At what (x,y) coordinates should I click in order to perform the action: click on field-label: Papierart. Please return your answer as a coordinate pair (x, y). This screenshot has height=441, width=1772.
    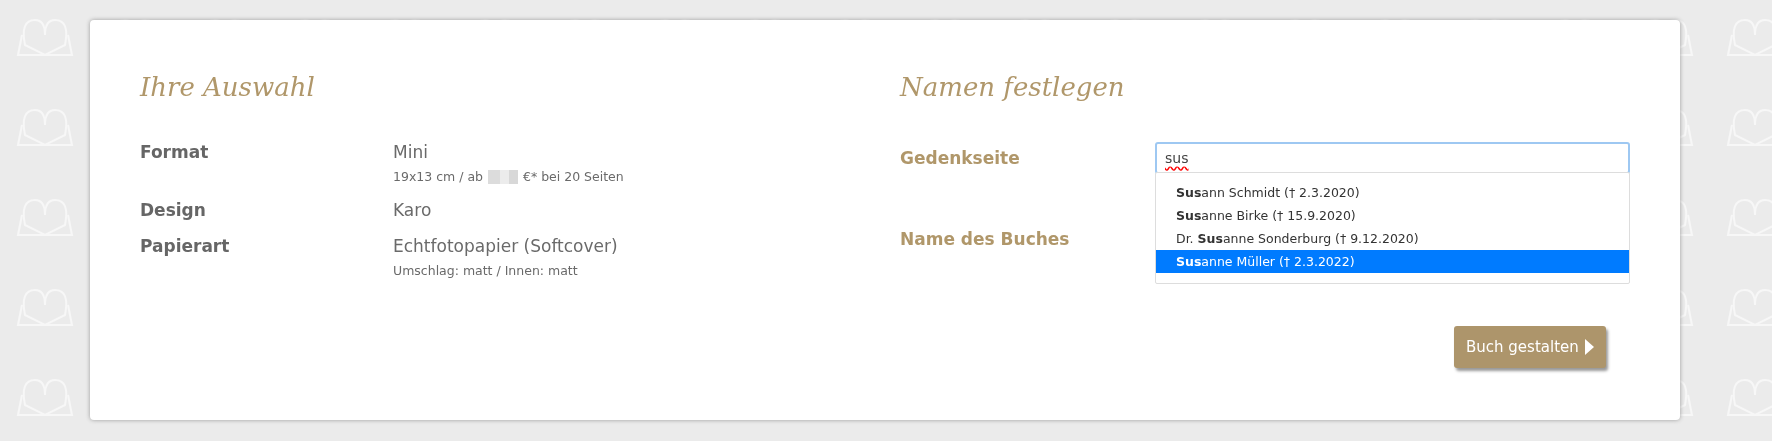
    Looking at the image, I should click on (185, 247).